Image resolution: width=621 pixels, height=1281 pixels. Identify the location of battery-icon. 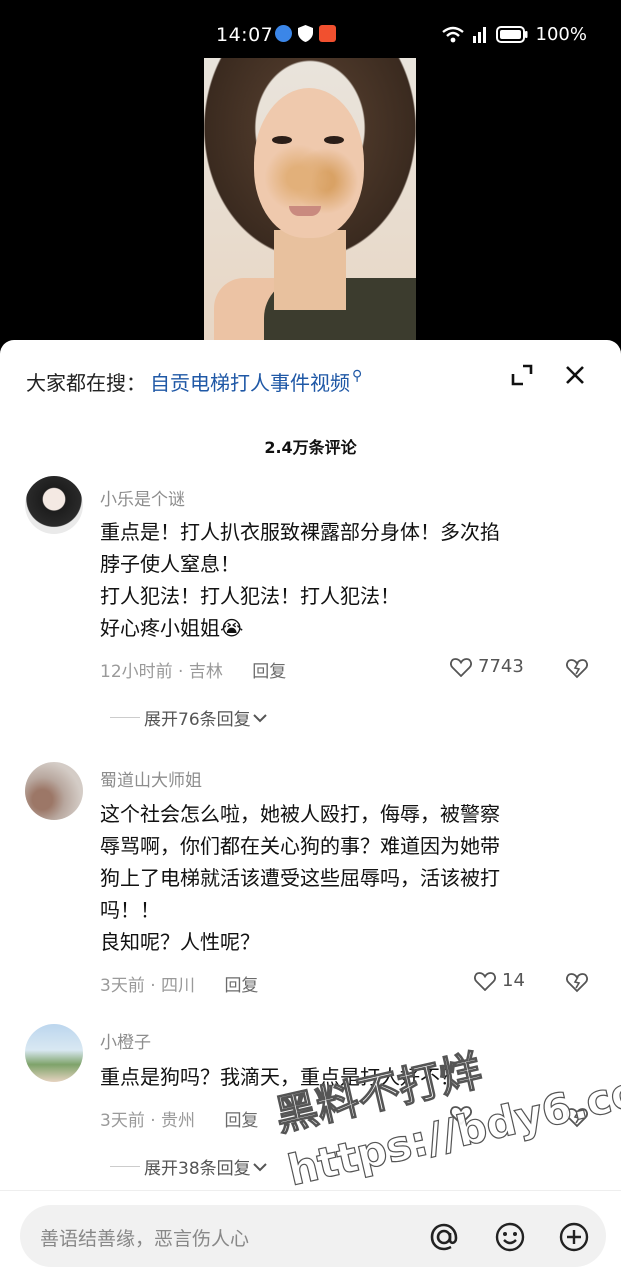
(511, 34).